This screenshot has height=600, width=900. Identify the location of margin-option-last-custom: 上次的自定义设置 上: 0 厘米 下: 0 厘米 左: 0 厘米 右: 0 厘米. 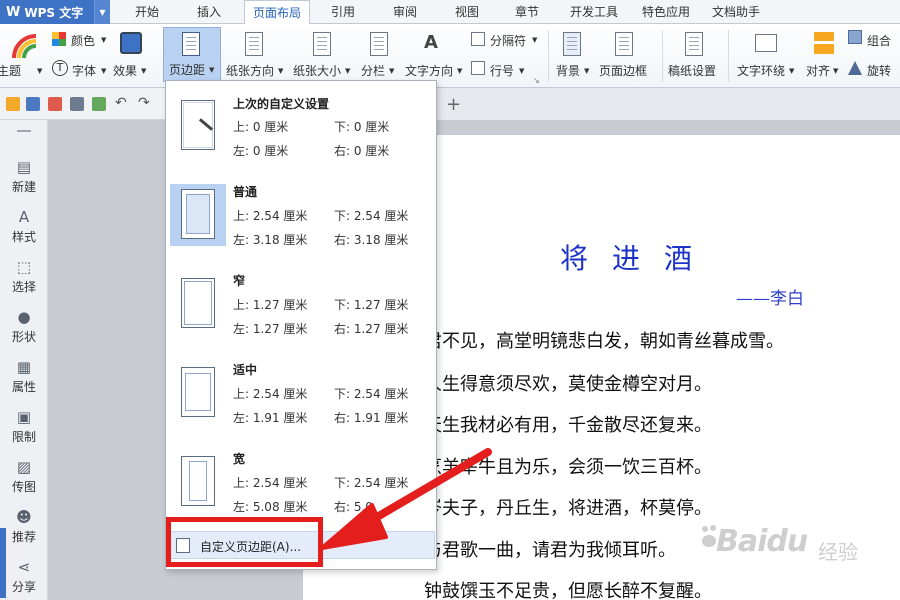
(301, 131).